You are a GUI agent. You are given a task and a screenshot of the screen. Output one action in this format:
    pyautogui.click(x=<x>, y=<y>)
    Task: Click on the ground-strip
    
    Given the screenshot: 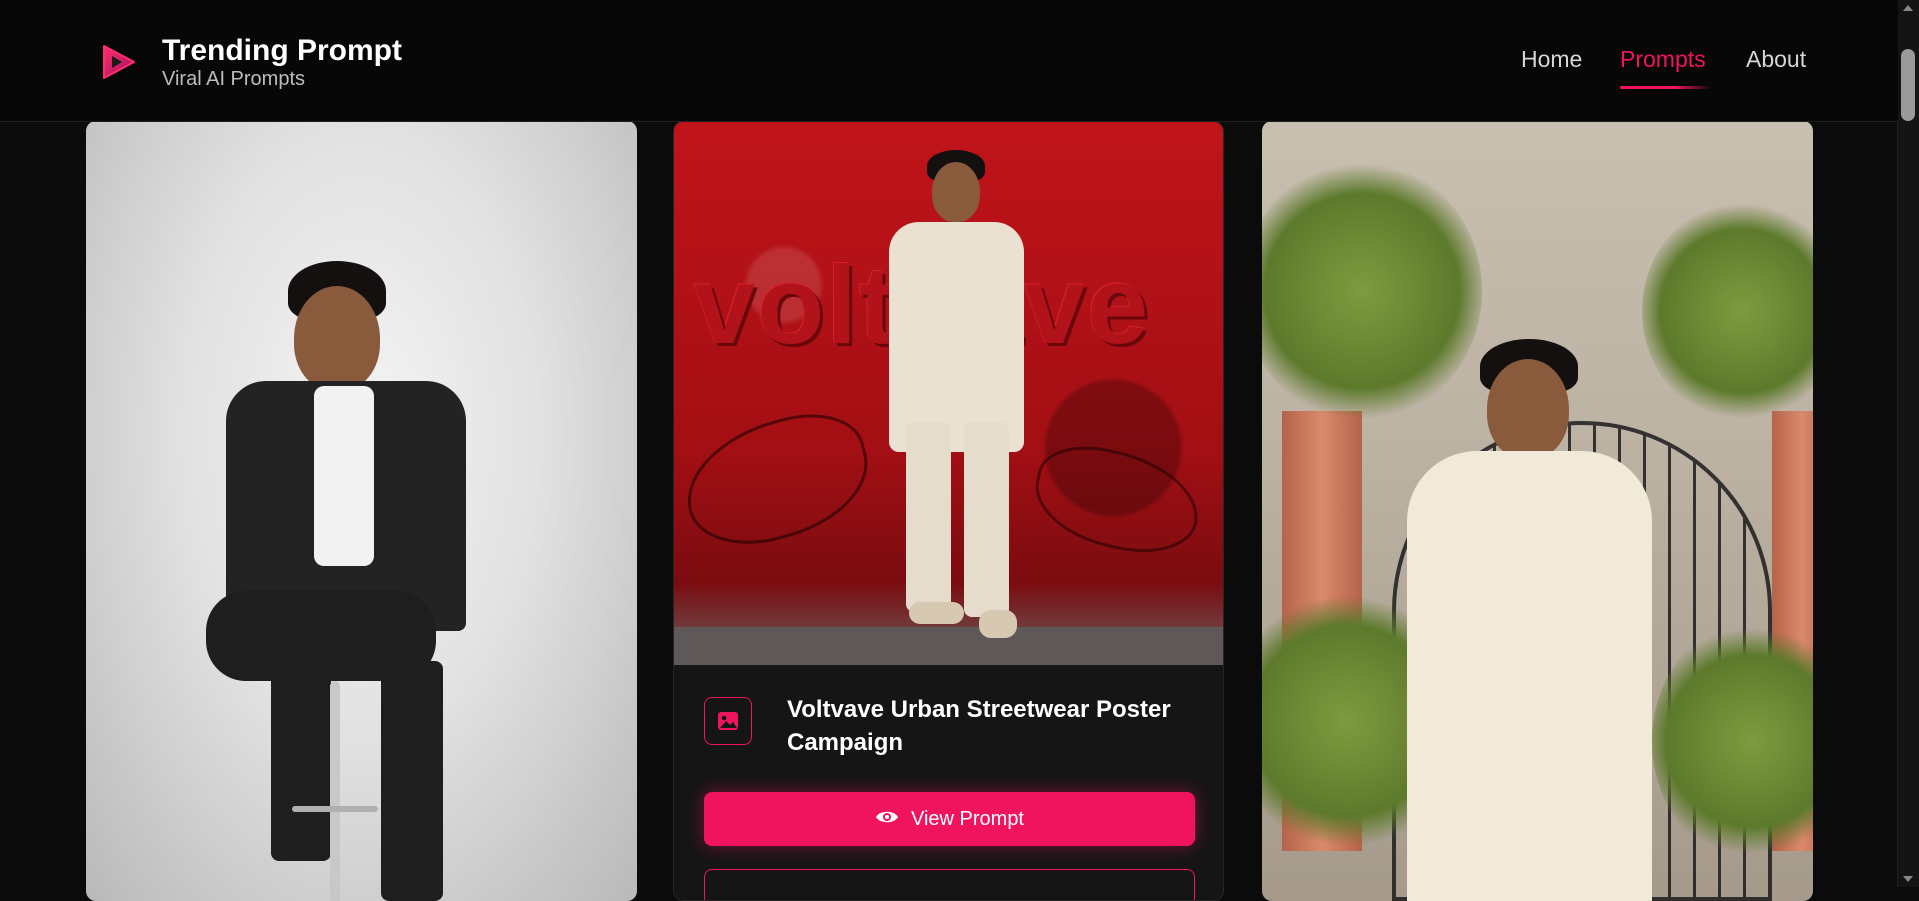 What is the action you would take?
    pyautogui.click(x=948, y=646)
    